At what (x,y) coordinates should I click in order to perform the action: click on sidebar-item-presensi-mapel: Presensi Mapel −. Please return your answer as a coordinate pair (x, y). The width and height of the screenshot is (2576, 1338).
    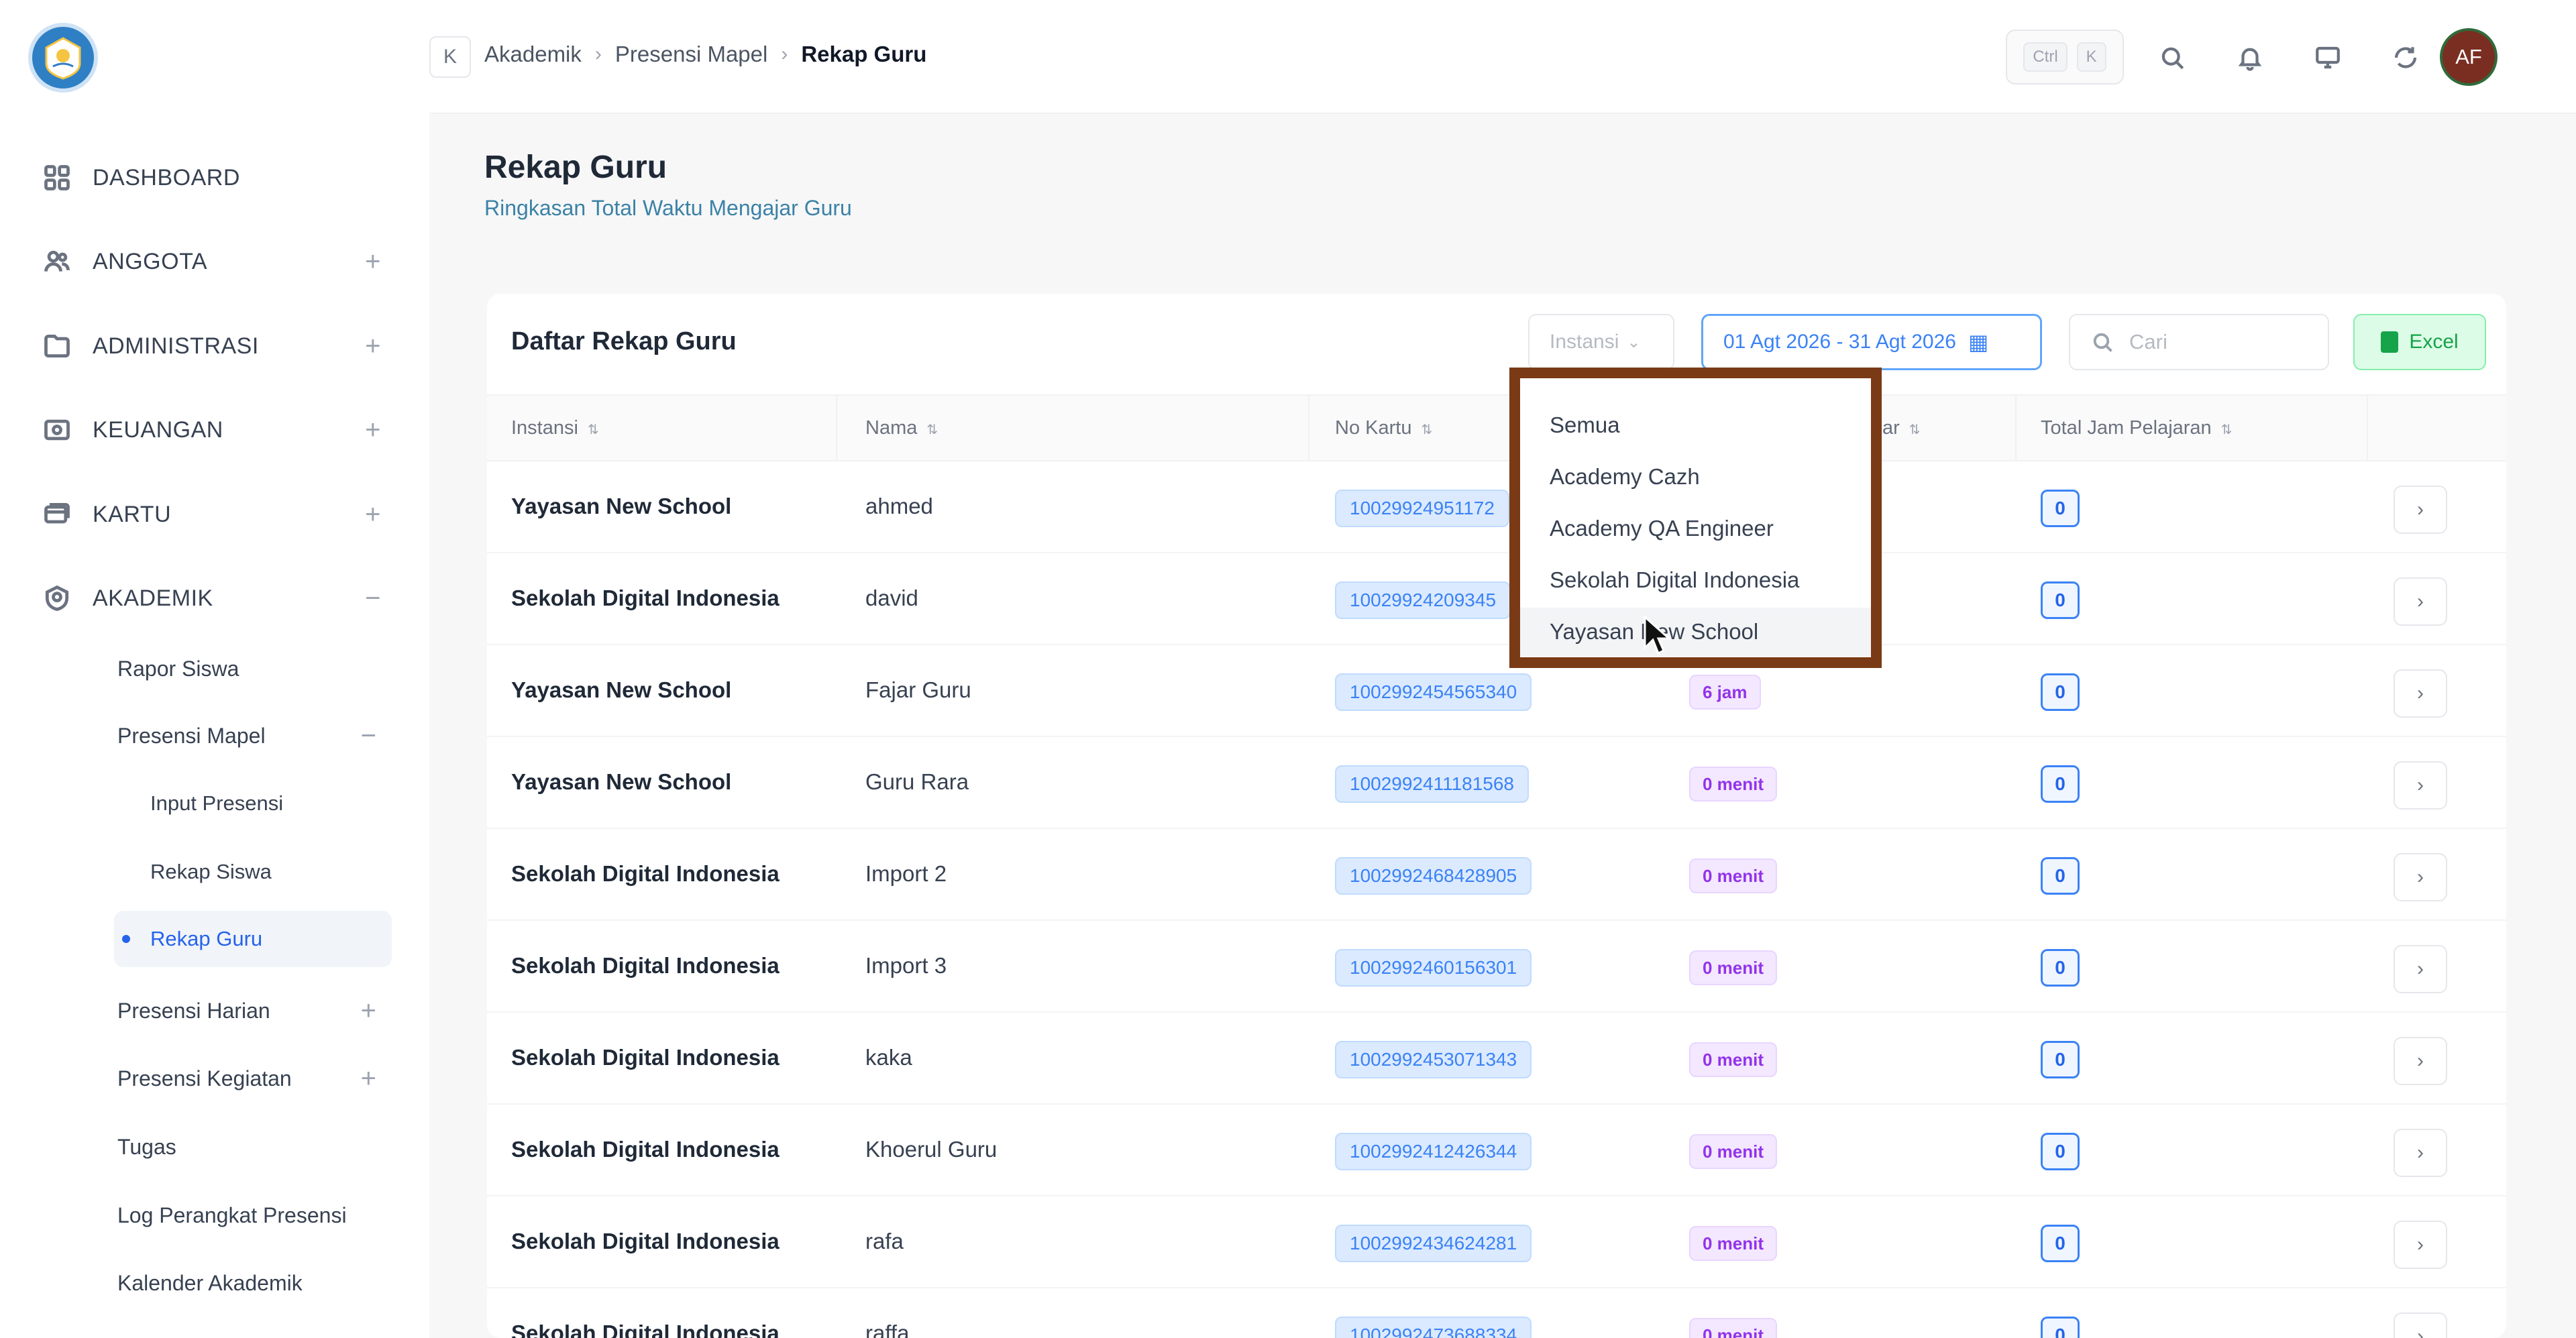
    Looking at the image, I should click on (254, 736).